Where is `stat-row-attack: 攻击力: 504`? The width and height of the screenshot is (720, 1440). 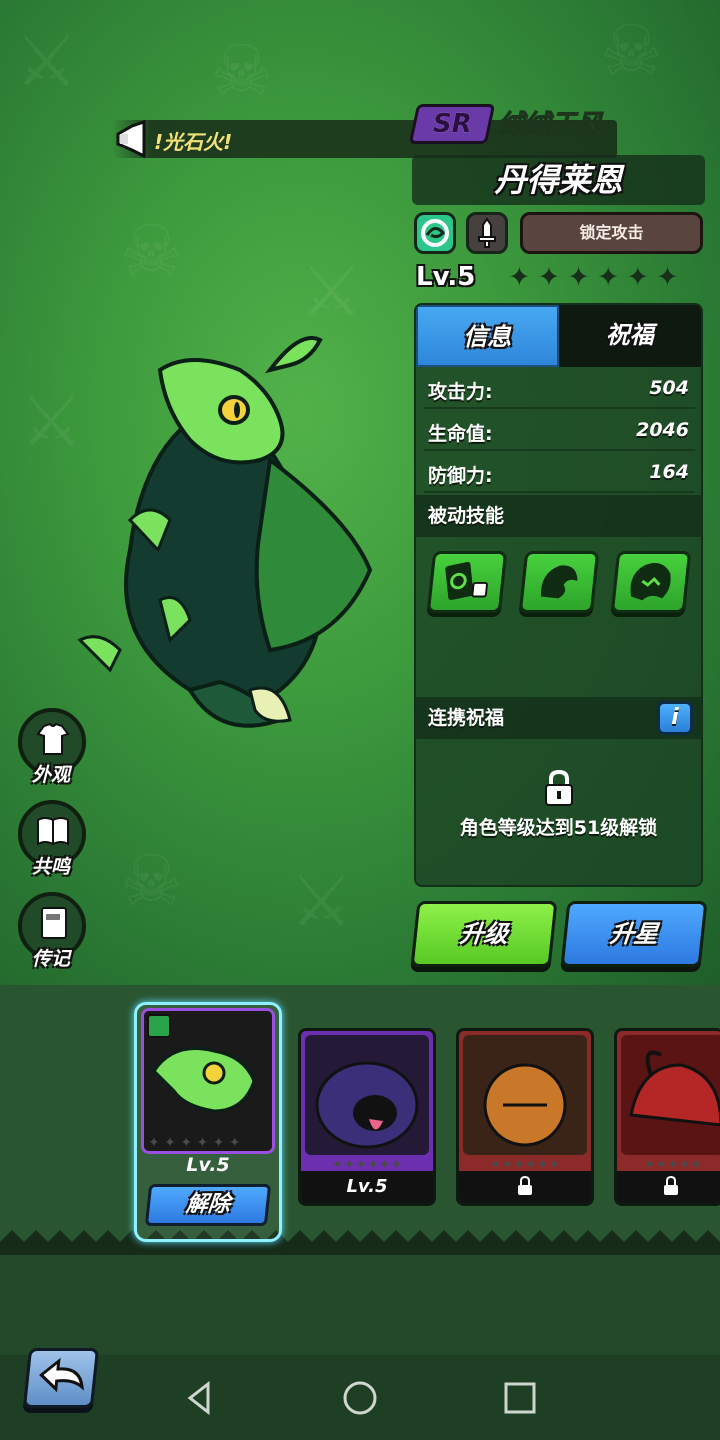
stat-row-attack: 攻击力: 504 is located at coordinates (559, 389).